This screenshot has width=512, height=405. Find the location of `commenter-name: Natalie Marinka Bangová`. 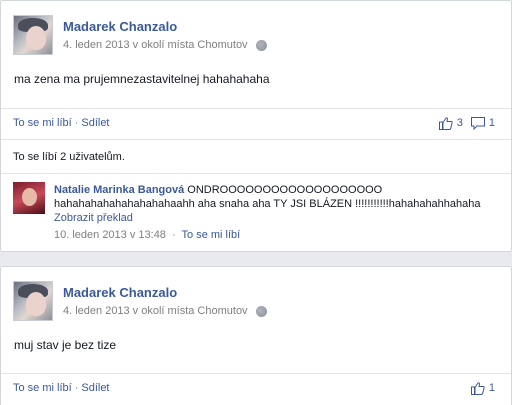

commenter-name: Natalie Marinka Bangová is located at coordinates (119, 190).